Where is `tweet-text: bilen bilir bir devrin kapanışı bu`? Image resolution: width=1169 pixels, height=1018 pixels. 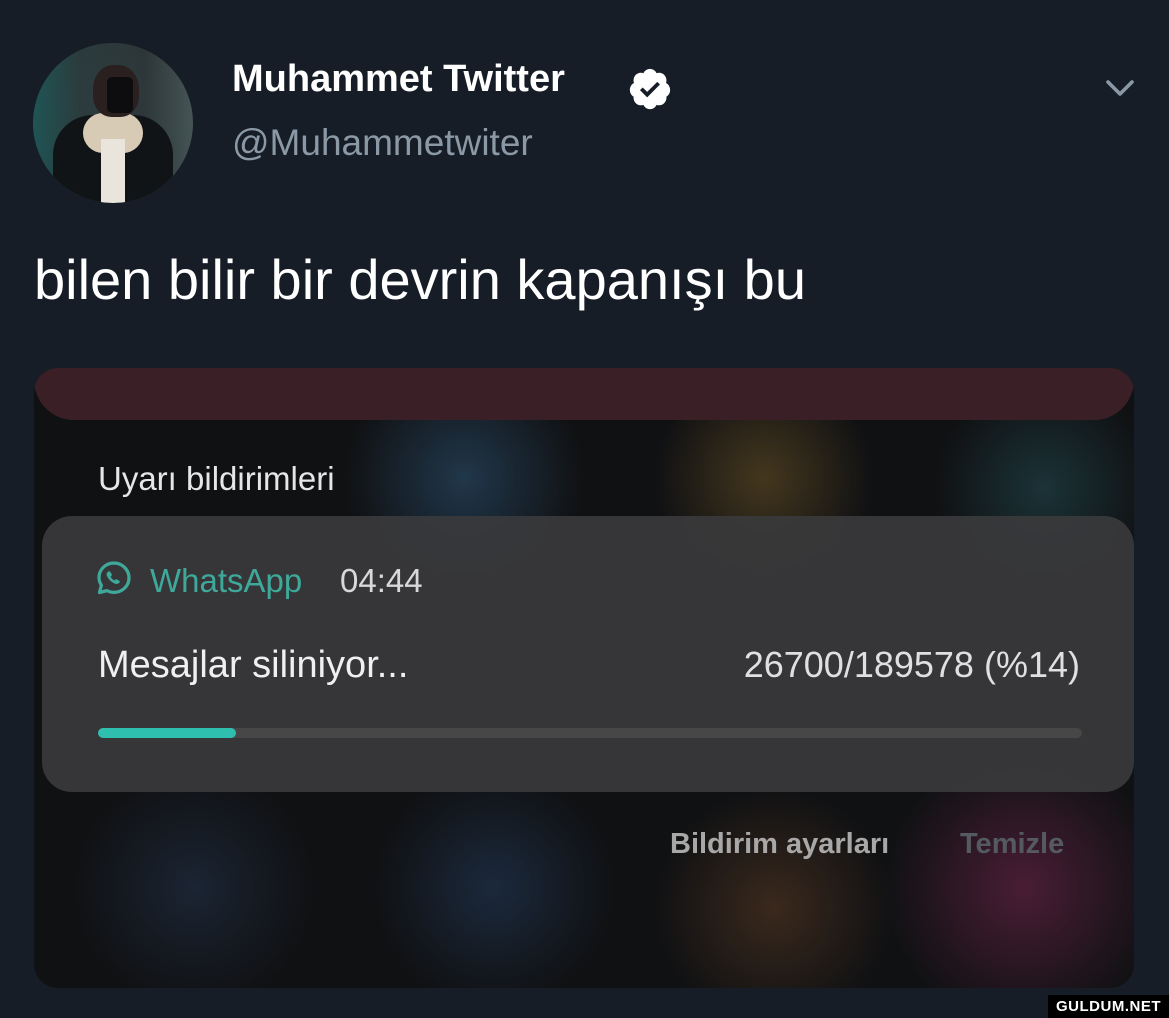
tweet-text: bilen bilir bir devrin kapanışı bu is located at coordinates (420, 279).